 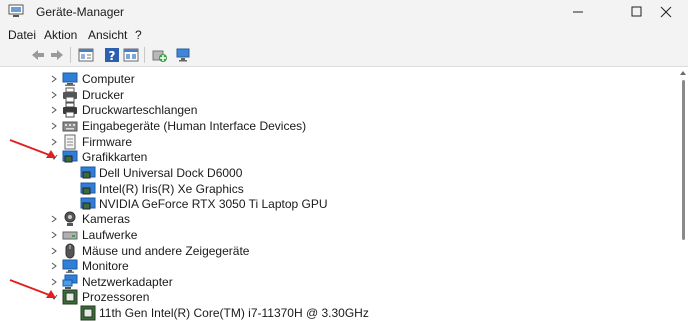 What do you see at coordinates (107, 142) in the screenshot?
I see `tree-label: Firmware` at bounding box center [107, 142].